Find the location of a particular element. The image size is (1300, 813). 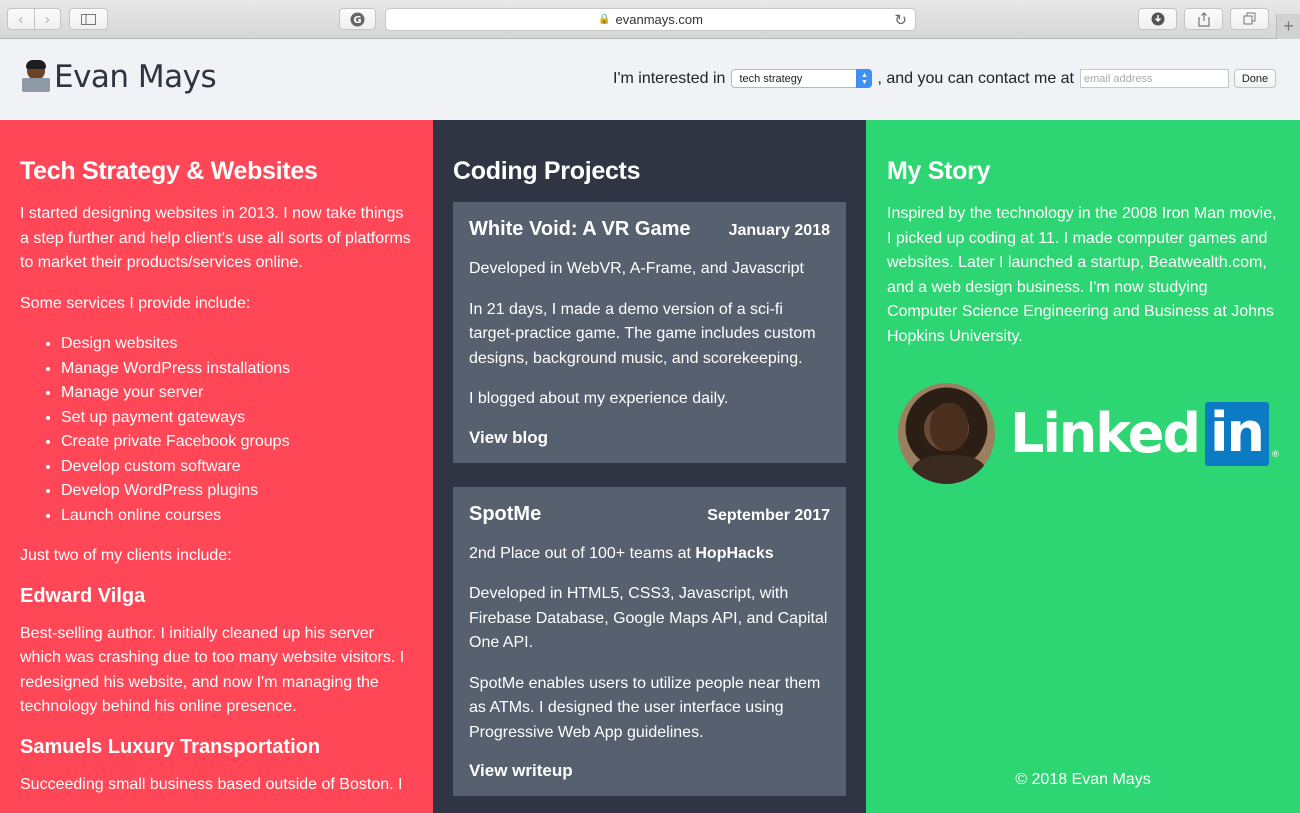

tech-strategy-title: Tech Strategy & Websites is located at coordinates (169, 171).